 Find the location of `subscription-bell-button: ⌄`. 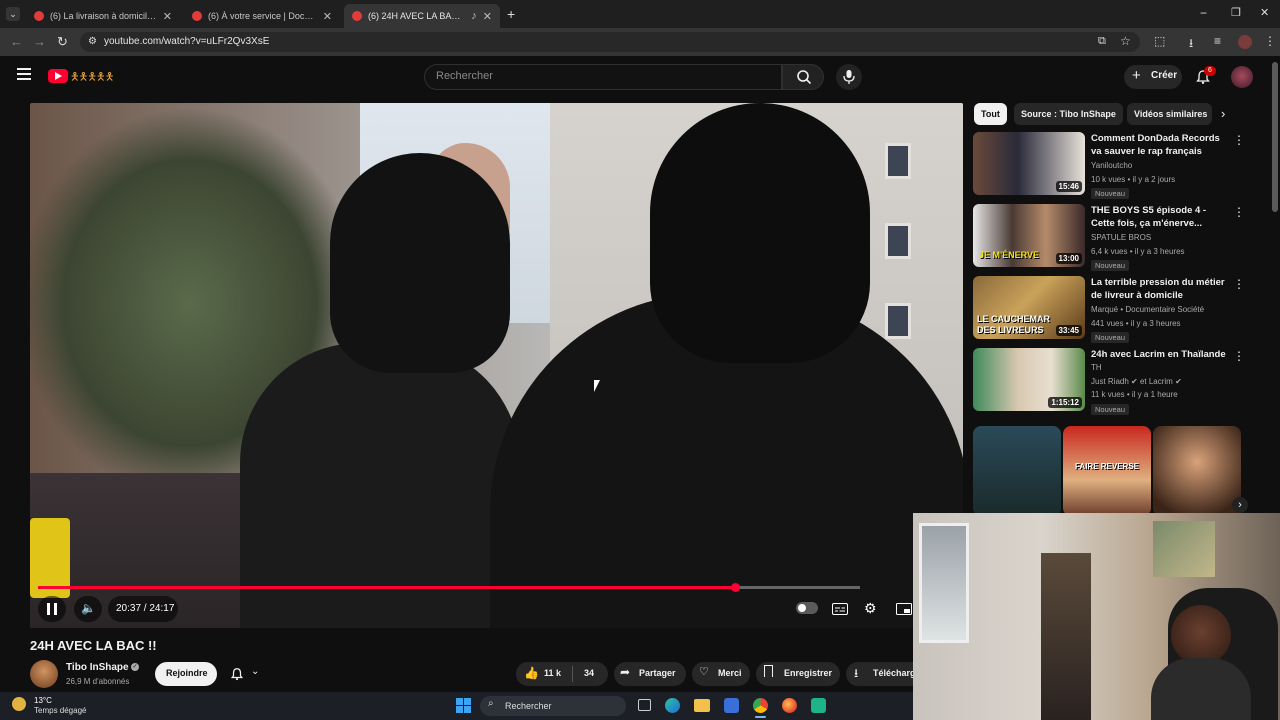

subscription-bell-button: ⌄ is located at coordinates (247, 674).